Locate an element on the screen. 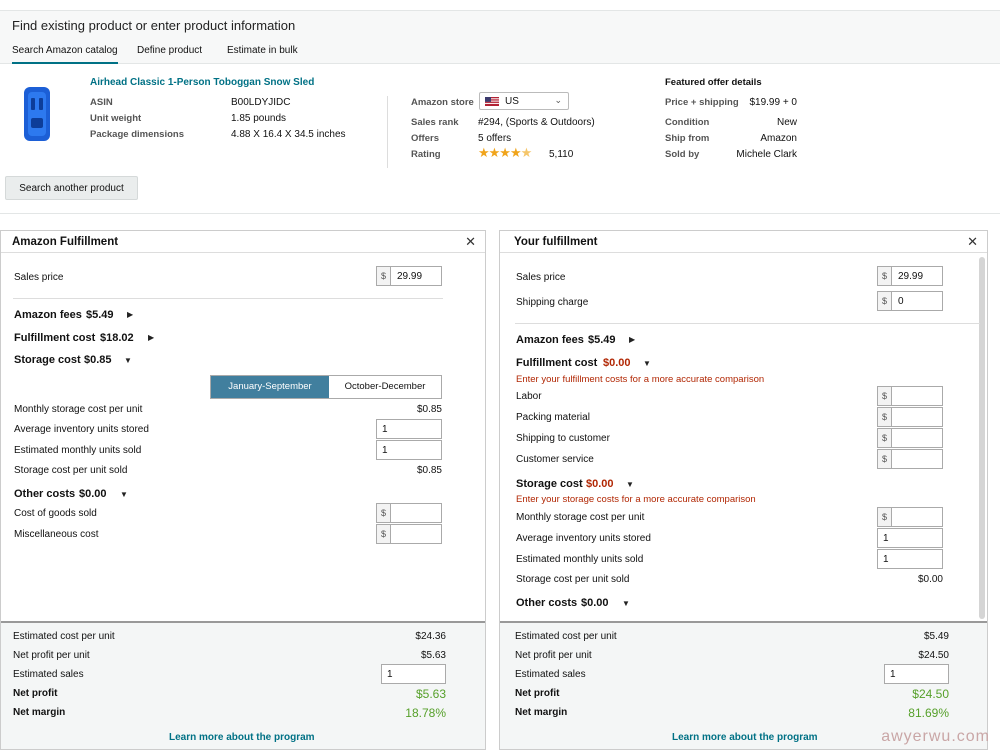  net-profit-unit-value: $5.63 is located at coordinates (433, 655).